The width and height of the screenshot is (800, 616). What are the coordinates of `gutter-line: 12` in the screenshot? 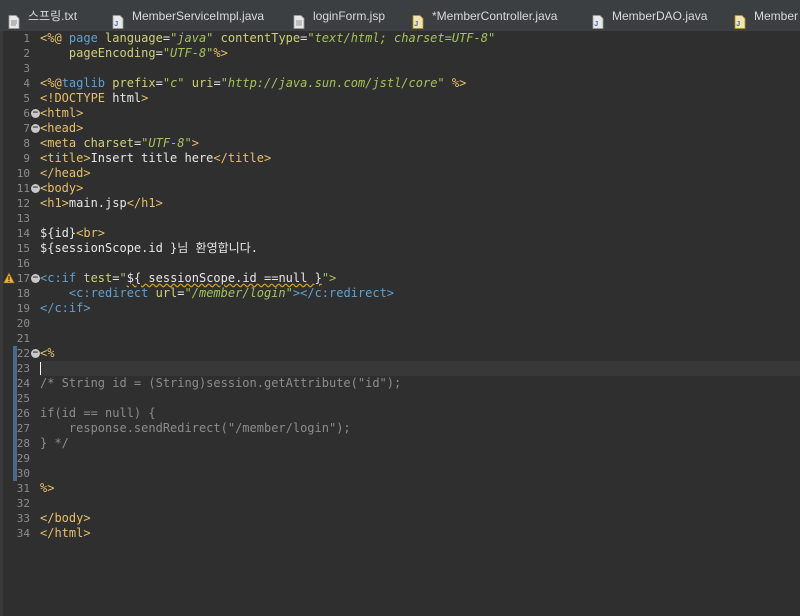 It's located at (19, 203).